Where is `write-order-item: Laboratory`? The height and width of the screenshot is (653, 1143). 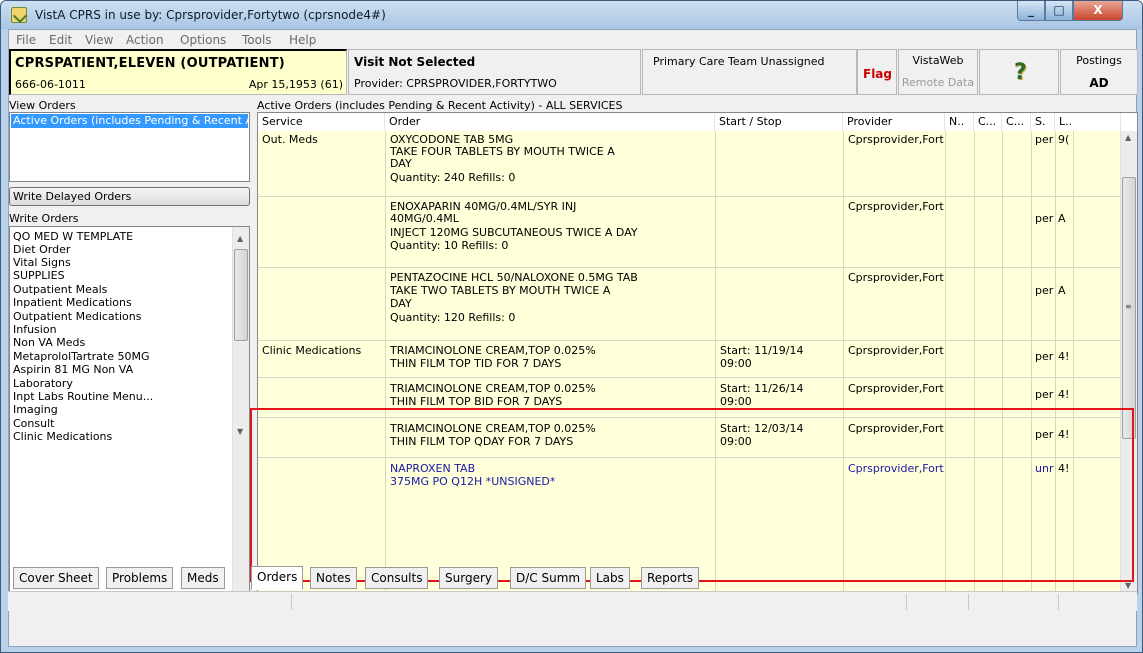 write-order-item: Laboratory is located at coordinates (43, 383).